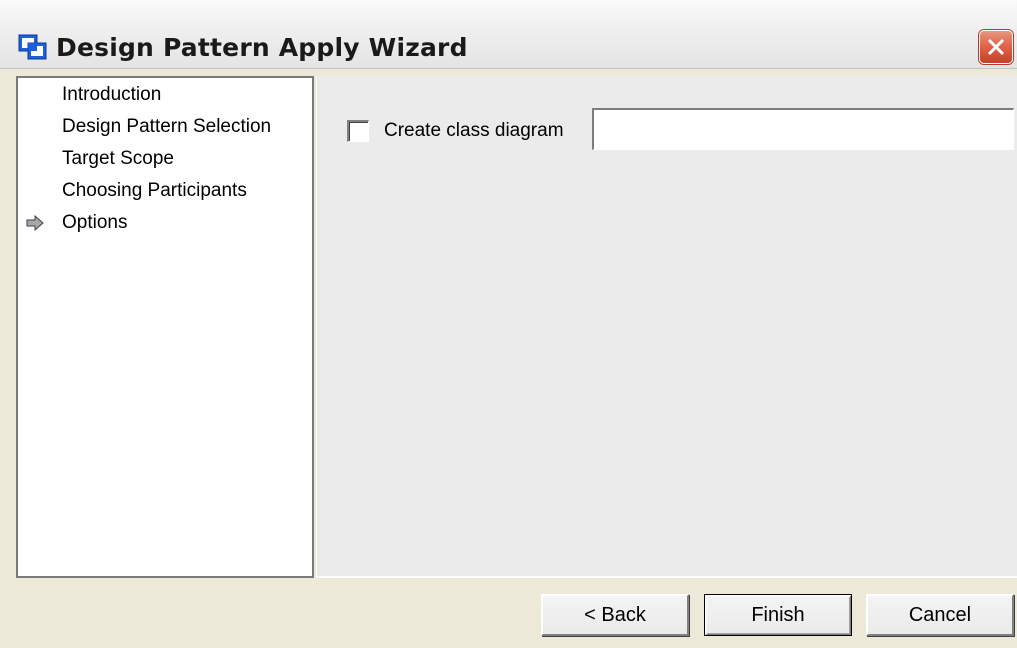 Image resolution: width=1017 pixels, height=648 pixels. I want to click on step-target-scope: Target Scope, so click(163, 163).